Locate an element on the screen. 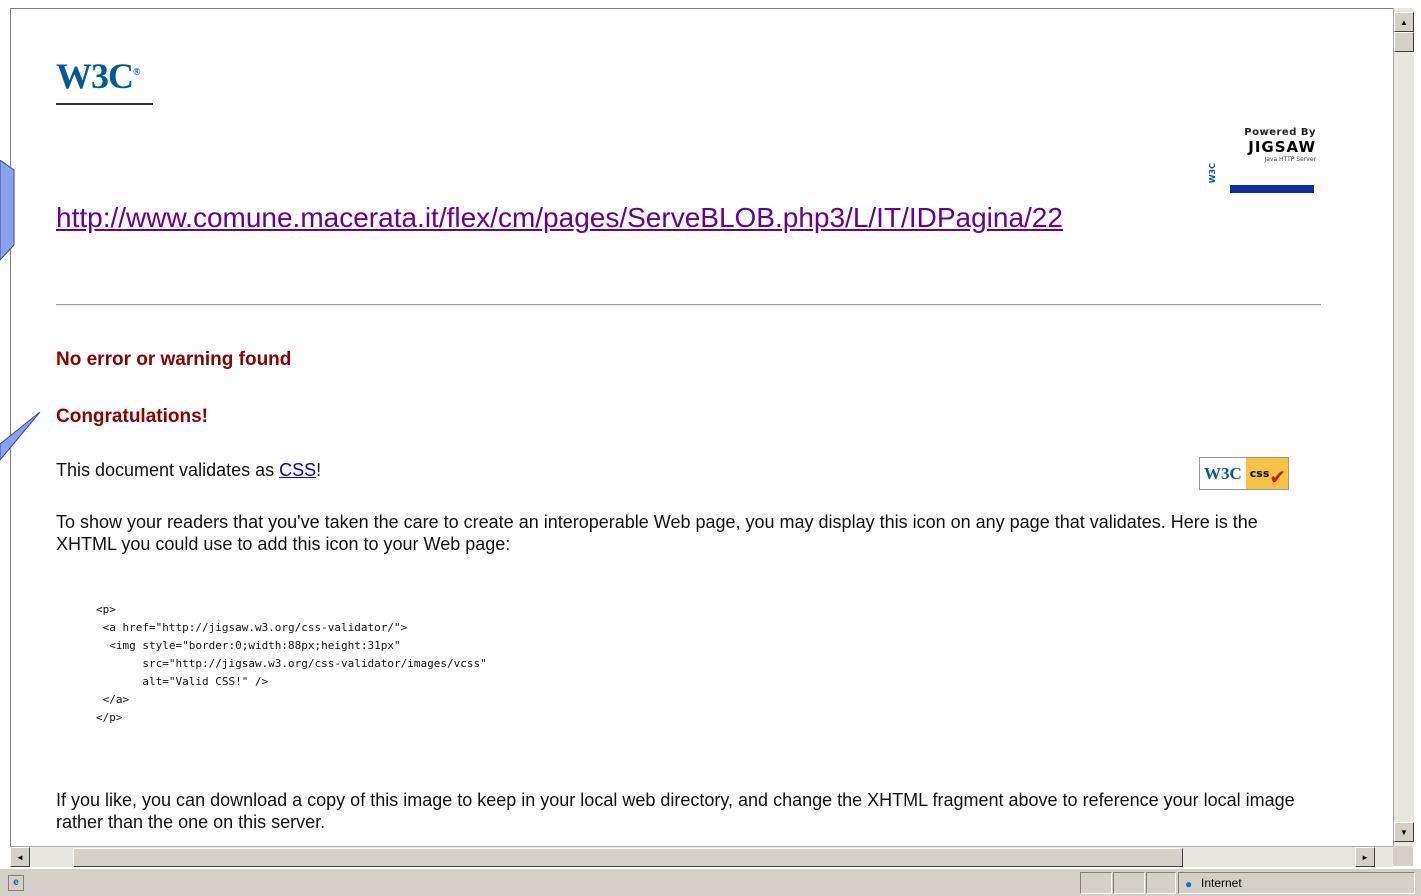 The width and height of the screenshot is (1421, 896). w3c-logo: W3C® is located at coordinates (104, 80).